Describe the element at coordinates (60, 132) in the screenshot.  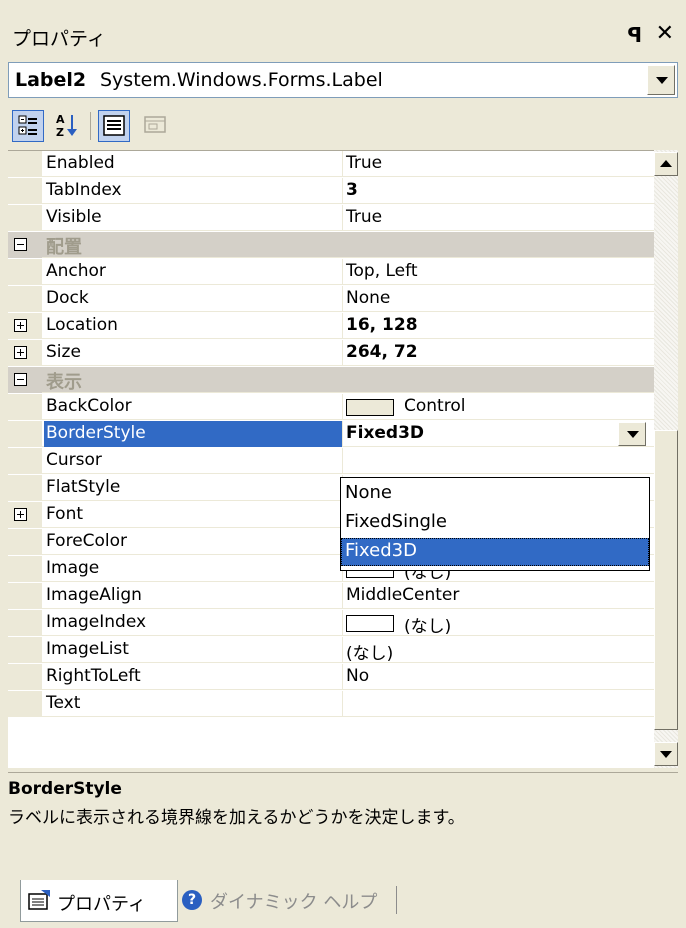
I see `svg-text: Z` at that location.